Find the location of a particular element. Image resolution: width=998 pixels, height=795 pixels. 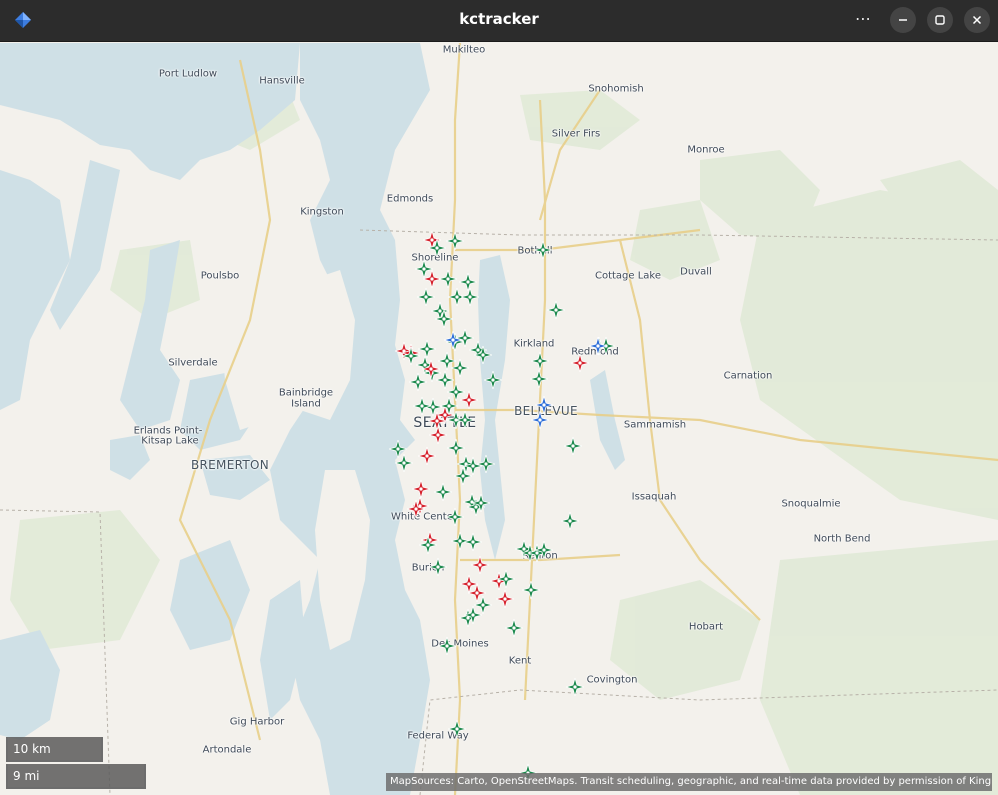

close-icon is located at coordinates (977, 20).